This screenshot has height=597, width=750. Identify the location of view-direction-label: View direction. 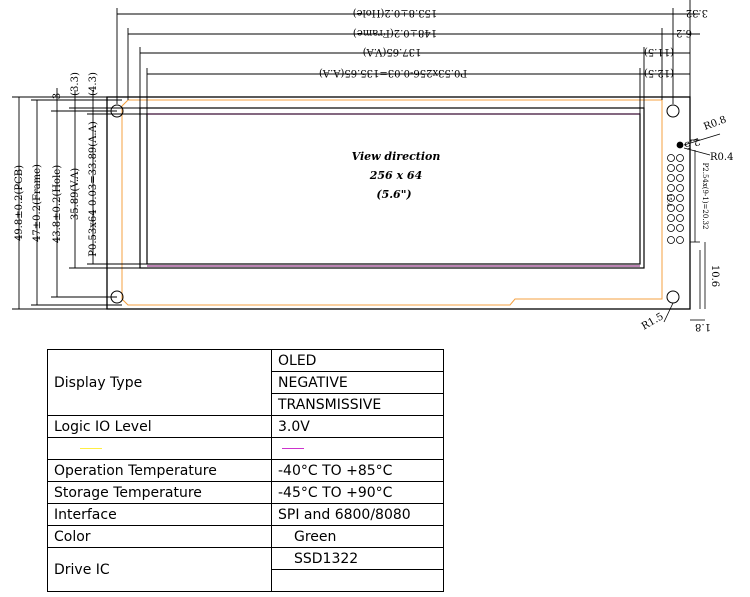
(396, 156).